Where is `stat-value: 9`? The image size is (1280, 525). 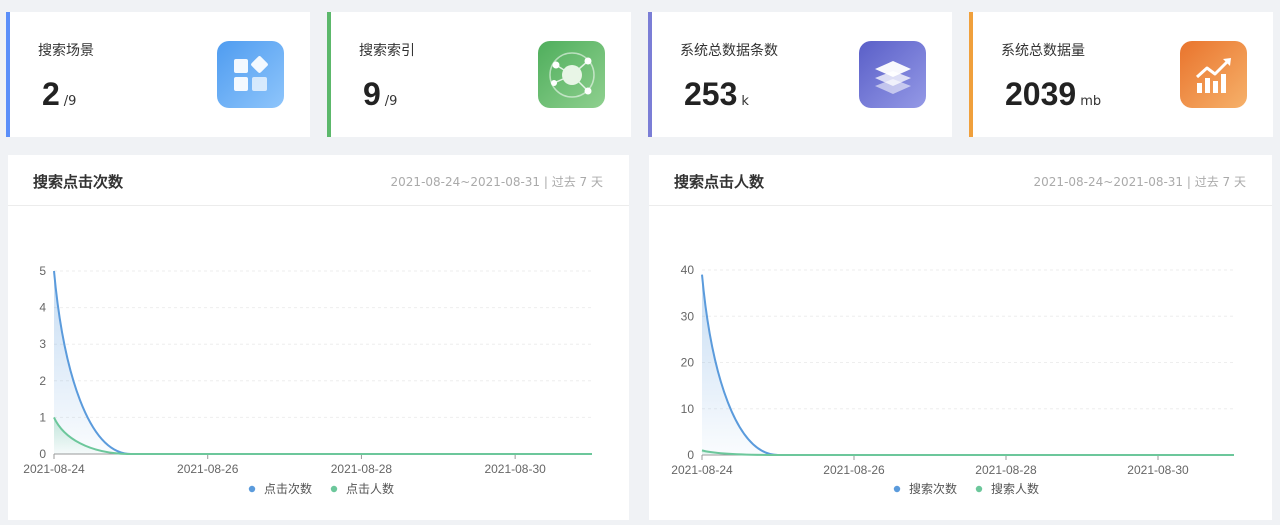 stat-value: 9 is located at coordinates (372, 94).